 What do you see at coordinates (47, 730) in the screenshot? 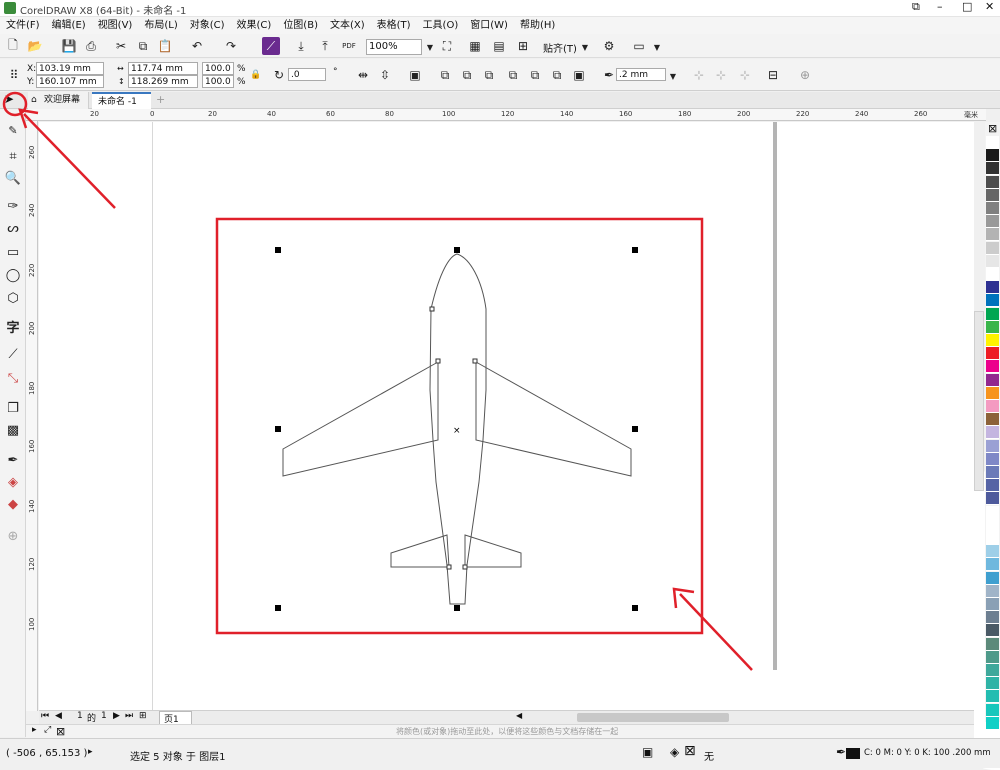
I see `eyedropper-small-icon: ⤢` at bounding box center [47, 730].